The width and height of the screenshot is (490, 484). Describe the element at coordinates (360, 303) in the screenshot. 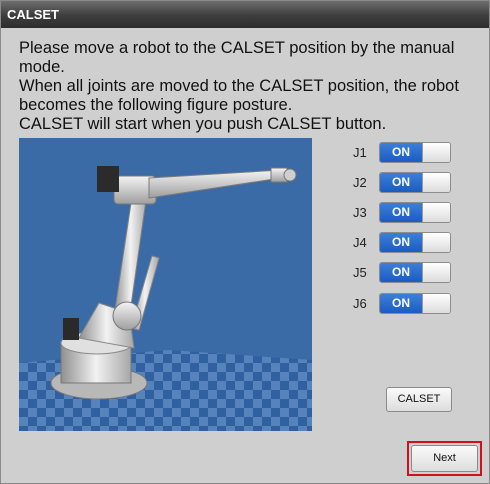

I see `joint-label: J6` at that location.